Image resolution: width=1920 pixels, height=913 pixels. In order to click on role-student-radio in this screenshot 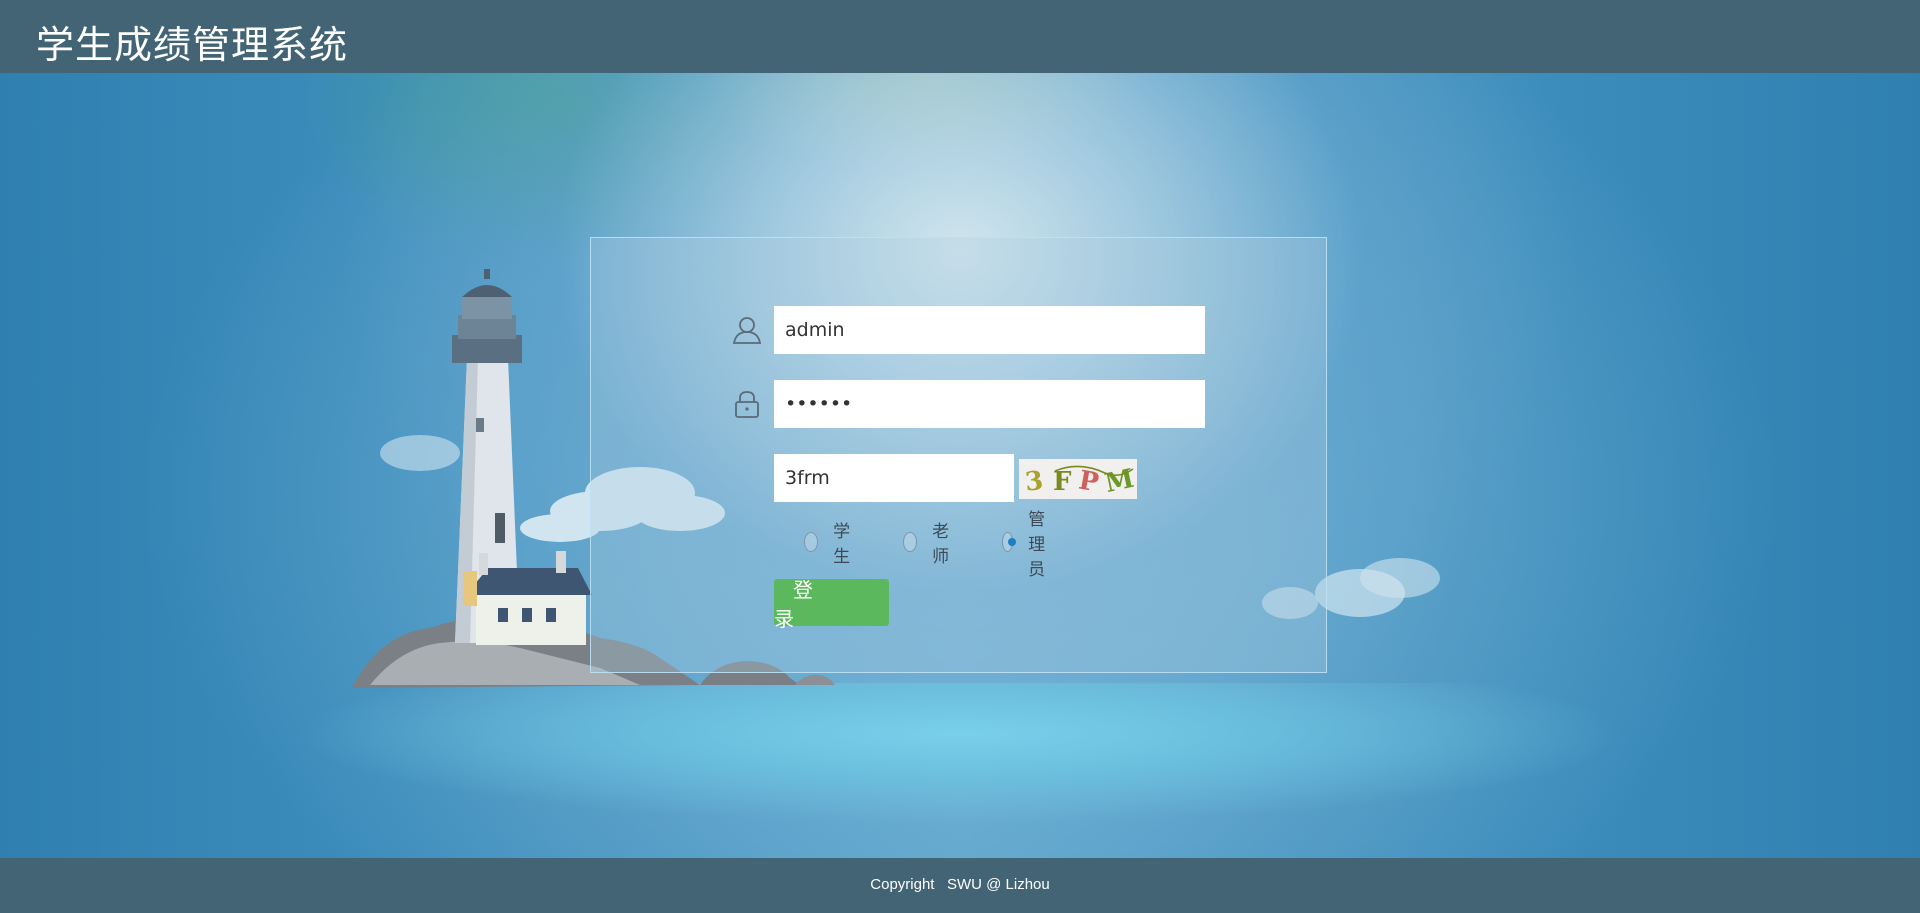, I will do `click(811, 542)`.